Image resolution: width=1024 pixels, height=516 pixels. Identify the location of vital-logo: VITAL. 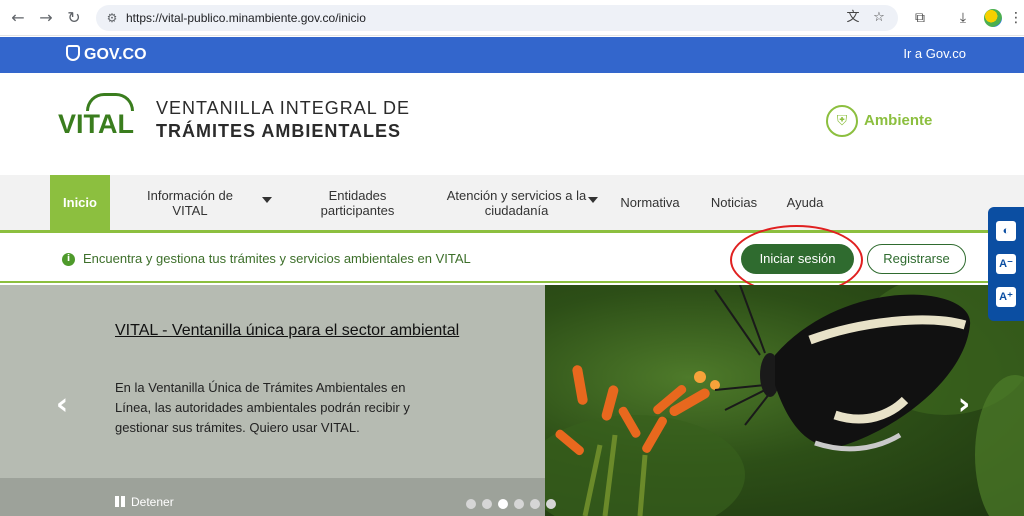
(104, 116).